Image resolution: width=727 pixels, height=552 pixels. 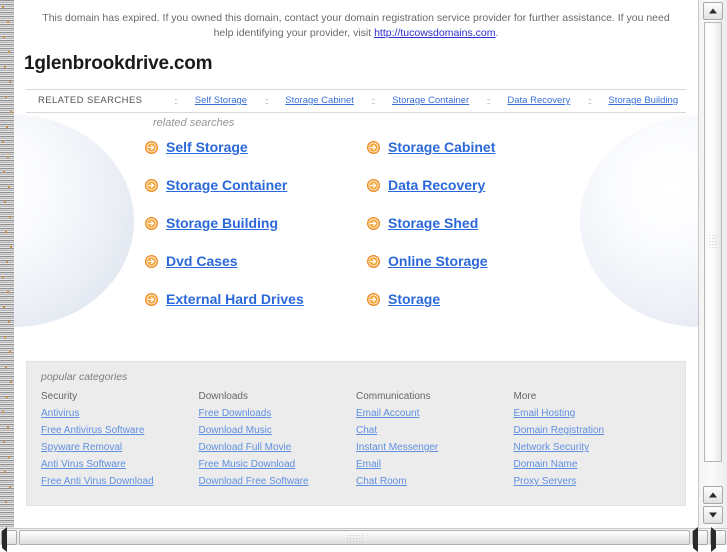 I want to click on nav-link-storage-container: Storage Container, so click(x=430, y=100).